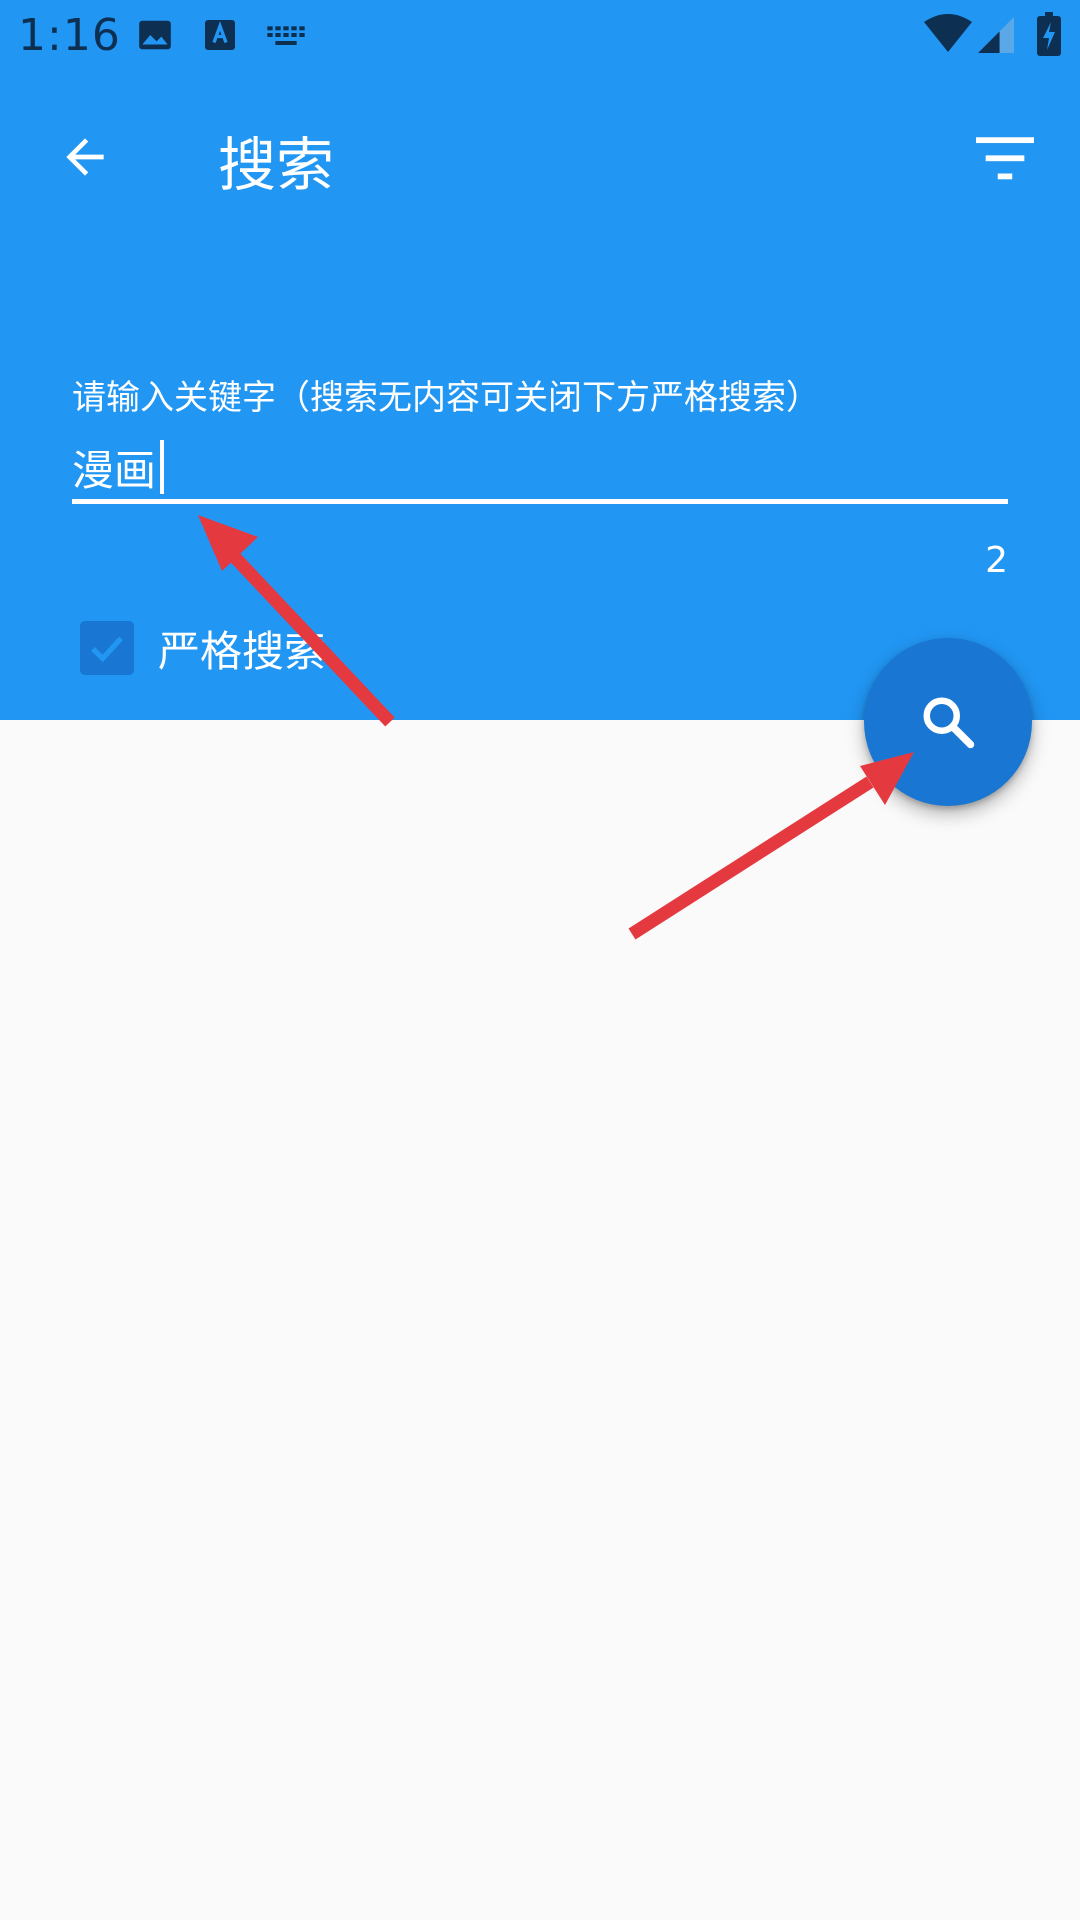 Image resolution: width=1080 pixels, height=1920 pixels. Describe the element at coordinates (1049, 36) in the screenshot. I see `battery-charging-icon` at that location.